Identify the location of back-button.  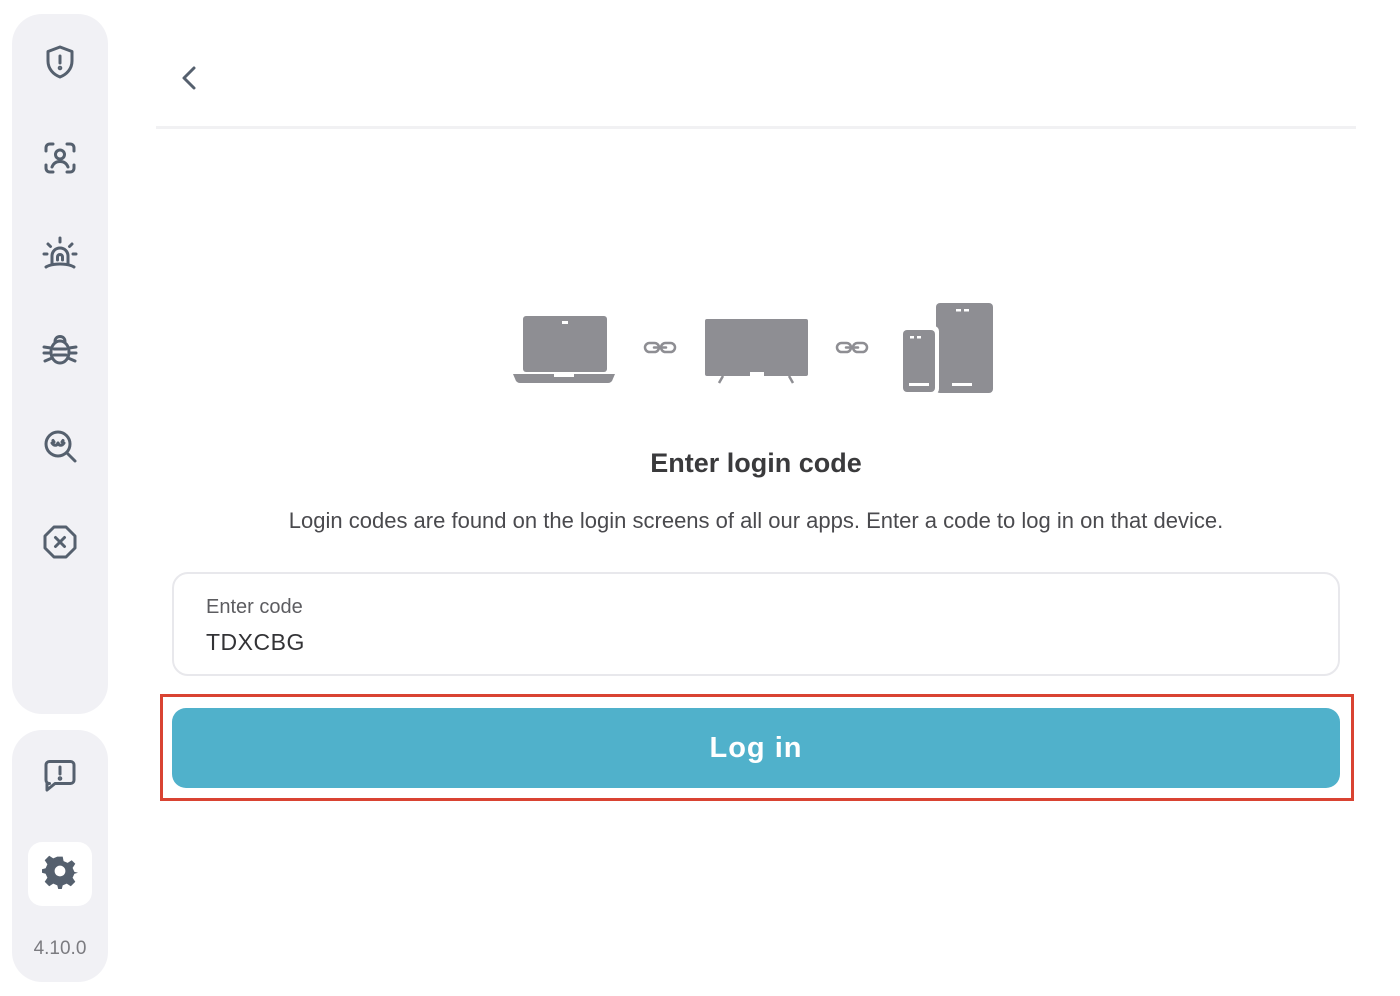
(190, 78).